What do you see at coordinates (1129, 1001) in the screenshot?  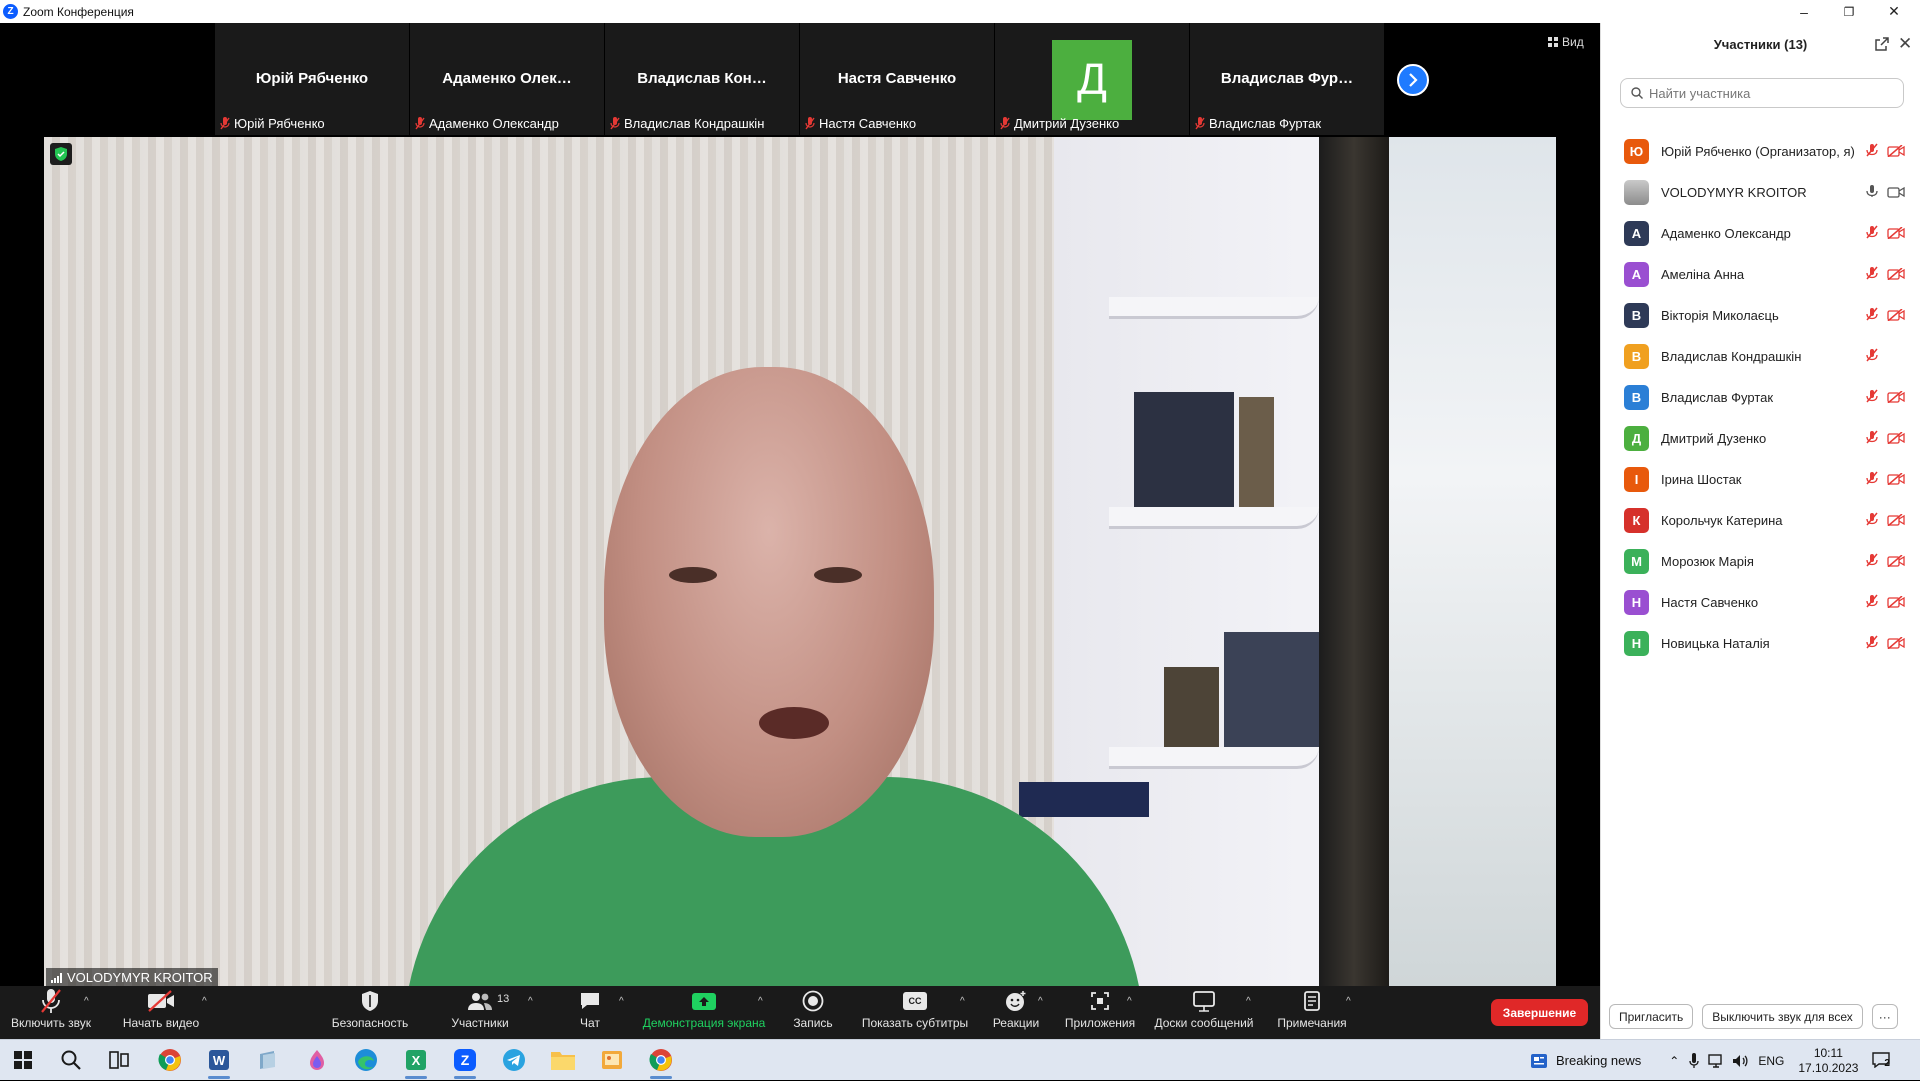 I see `apps-options-caret: ^` at bounding box center [1129, 1001].